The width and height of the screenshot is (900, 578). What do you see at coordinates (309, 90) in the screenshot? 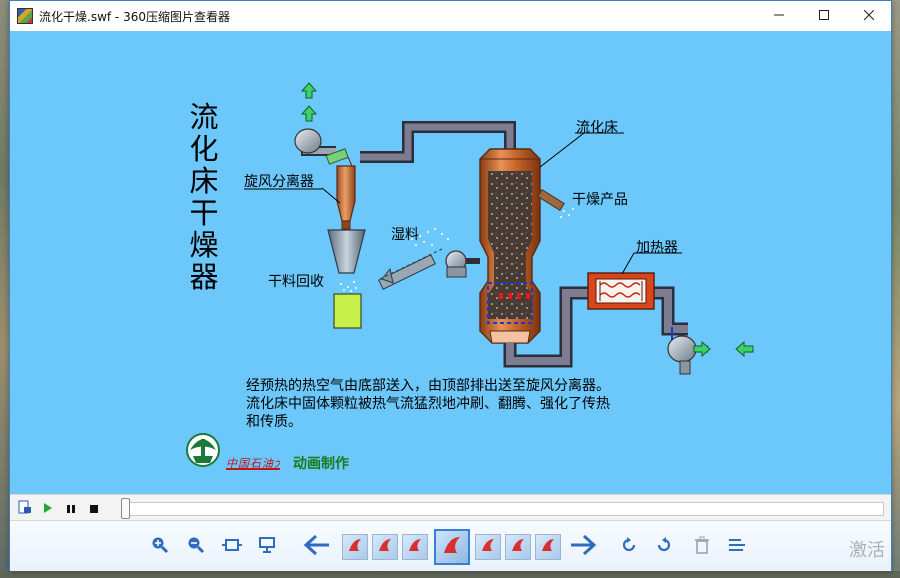
I see `air-out-arrow-top` at bounding box center [309, 90].